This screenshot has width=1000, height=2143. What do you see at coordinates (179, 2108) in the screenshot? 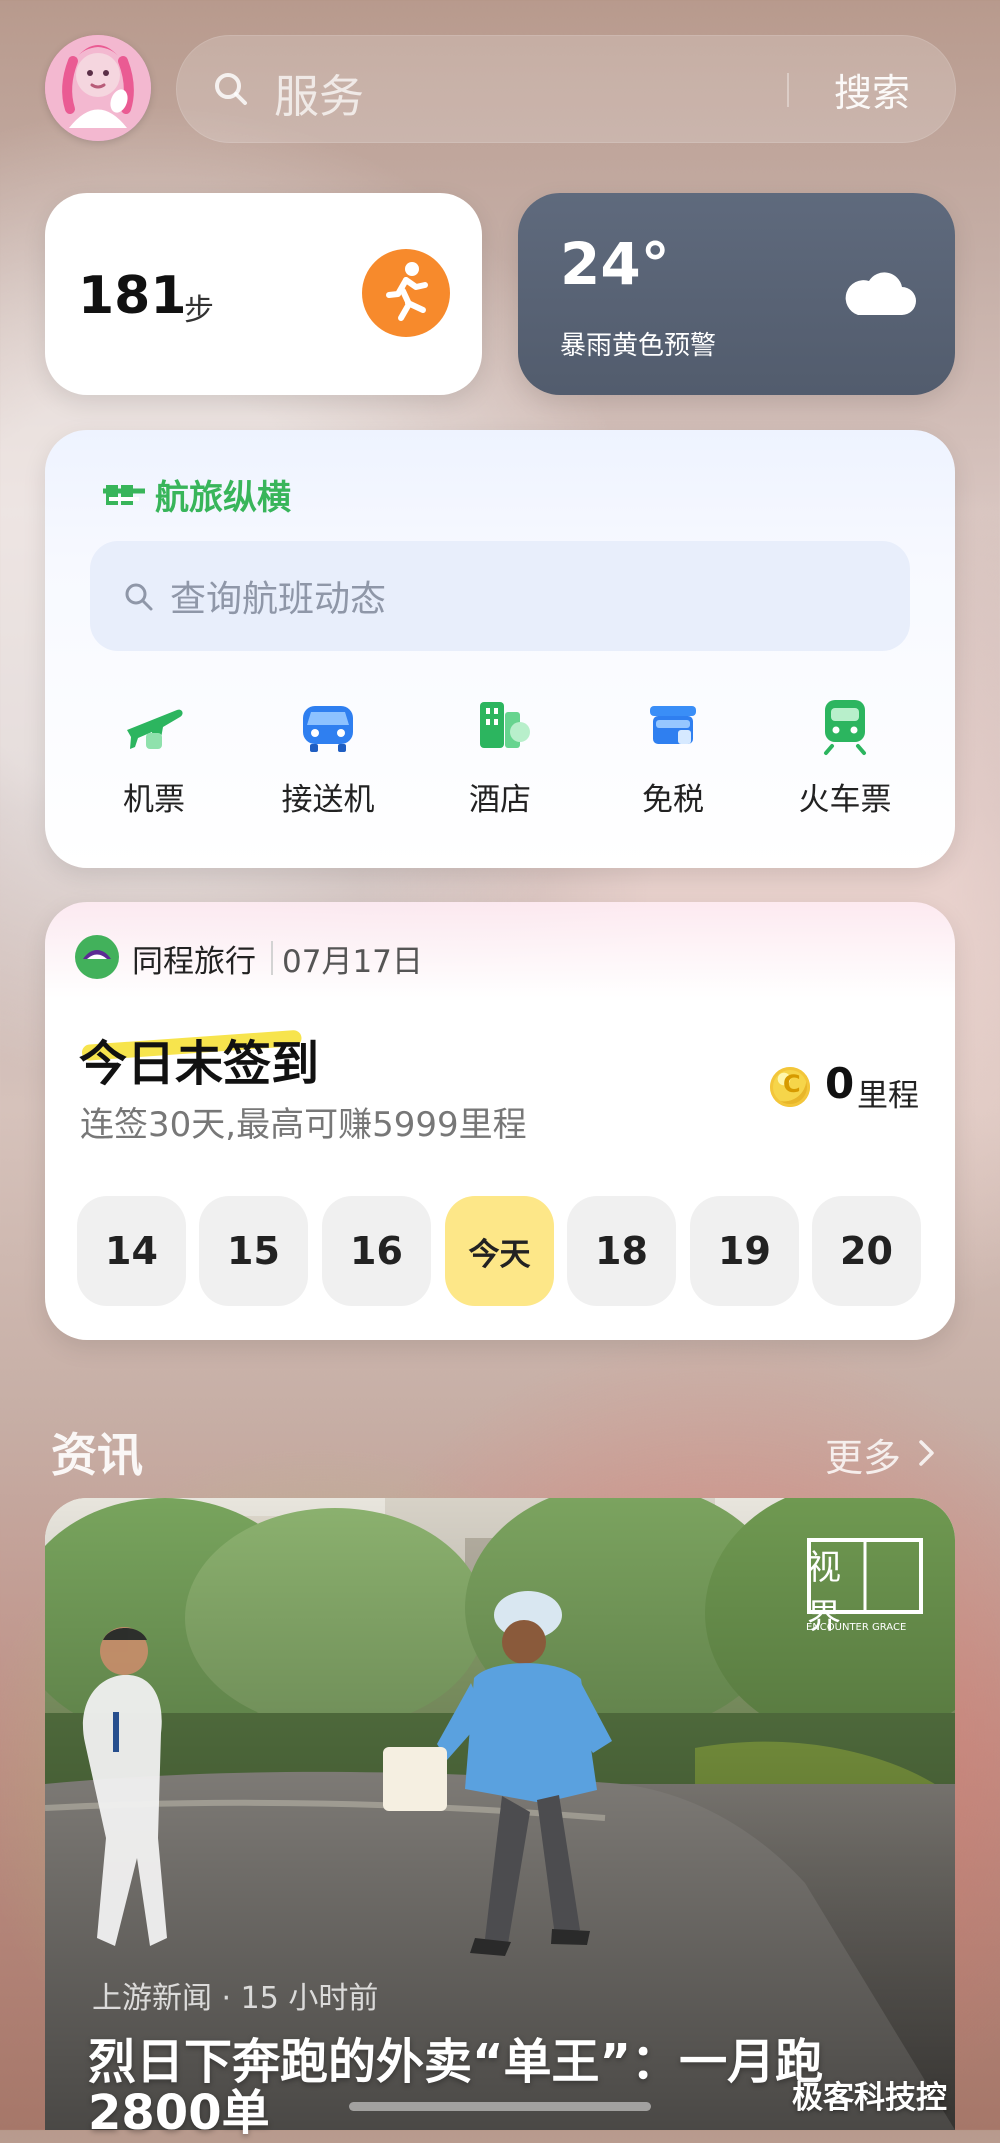
I see `news-title-line-2: 2800单` at bounding box center [179, 2108].